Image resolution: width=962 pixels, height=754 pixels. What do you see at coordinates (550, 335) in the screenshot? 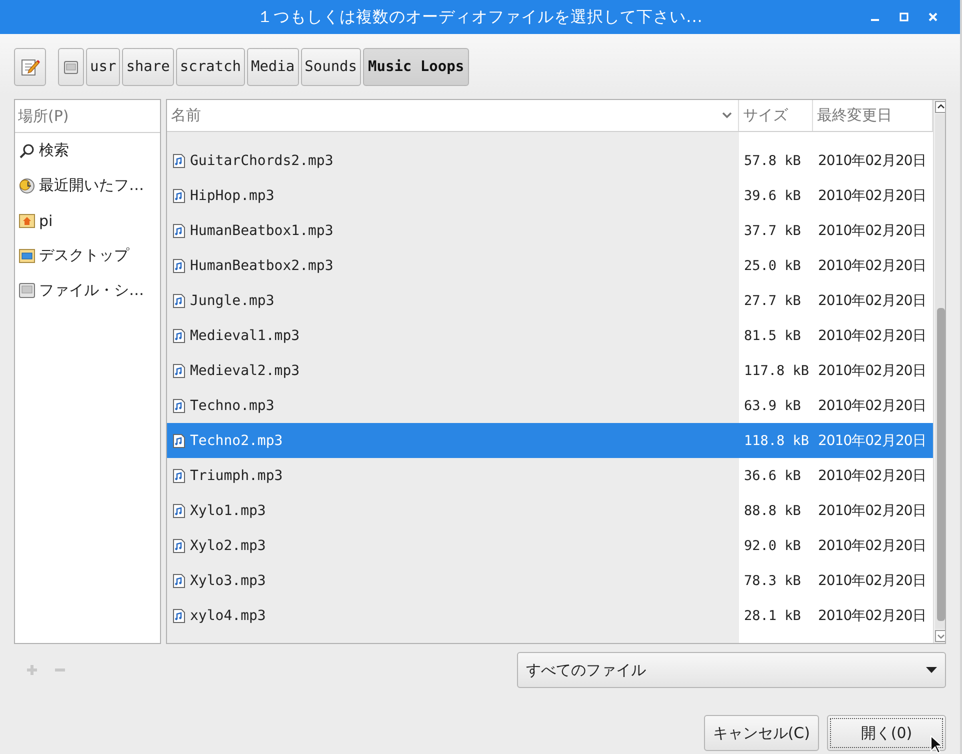
I see `file-row: Medieval1.mp3 81.5 kB 2010年02月20日` at bounding box center [550, 335].